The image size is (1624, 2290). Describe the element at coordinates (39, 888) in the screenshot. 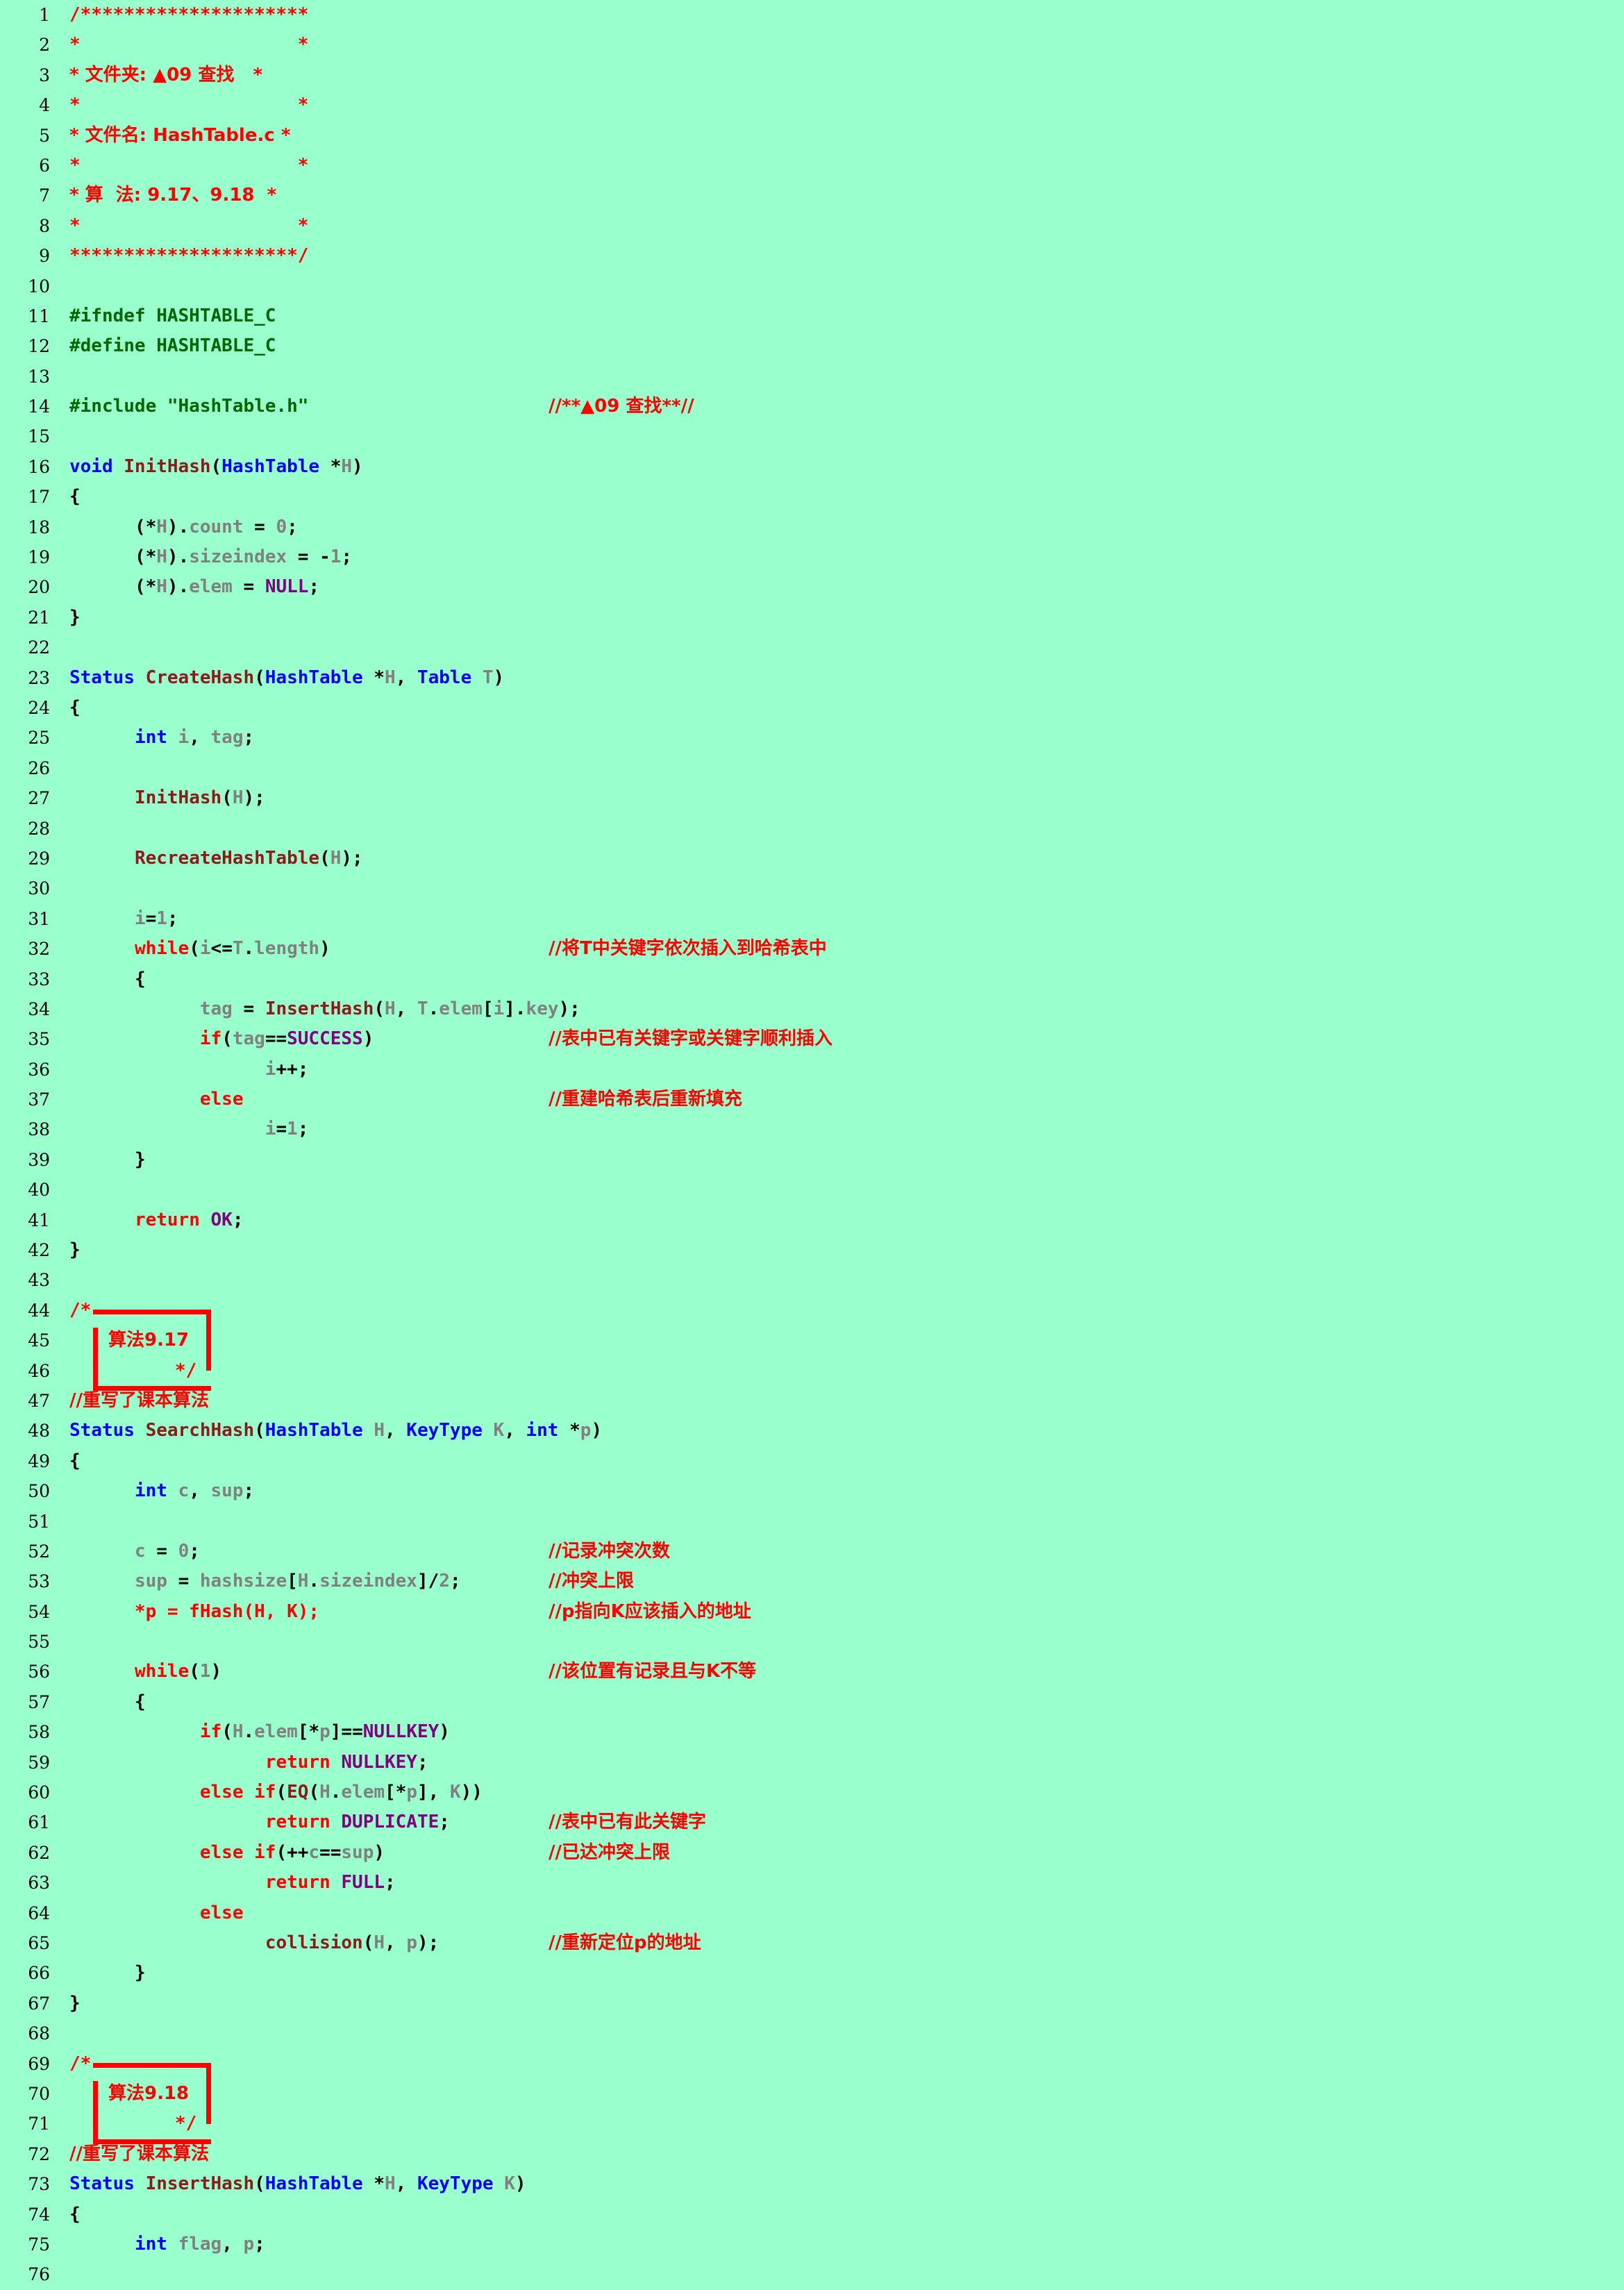

I see `line-number: 30` at that location.